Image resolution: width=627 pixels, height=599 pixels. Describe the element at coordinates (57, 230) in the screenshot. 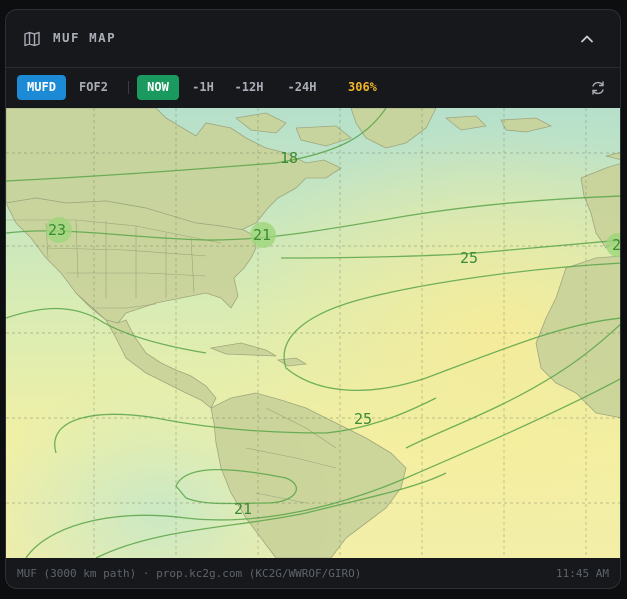

I see `contour-label: 23` at that location.